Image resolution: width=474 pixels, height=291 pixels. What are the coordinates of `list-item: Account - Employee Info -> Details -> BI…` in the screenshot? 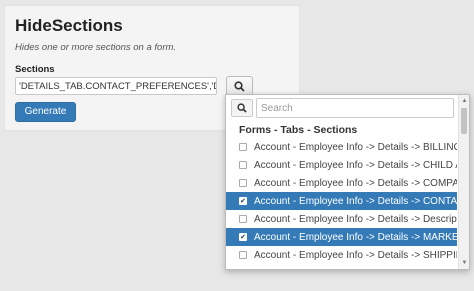 It's located at (341, 147).